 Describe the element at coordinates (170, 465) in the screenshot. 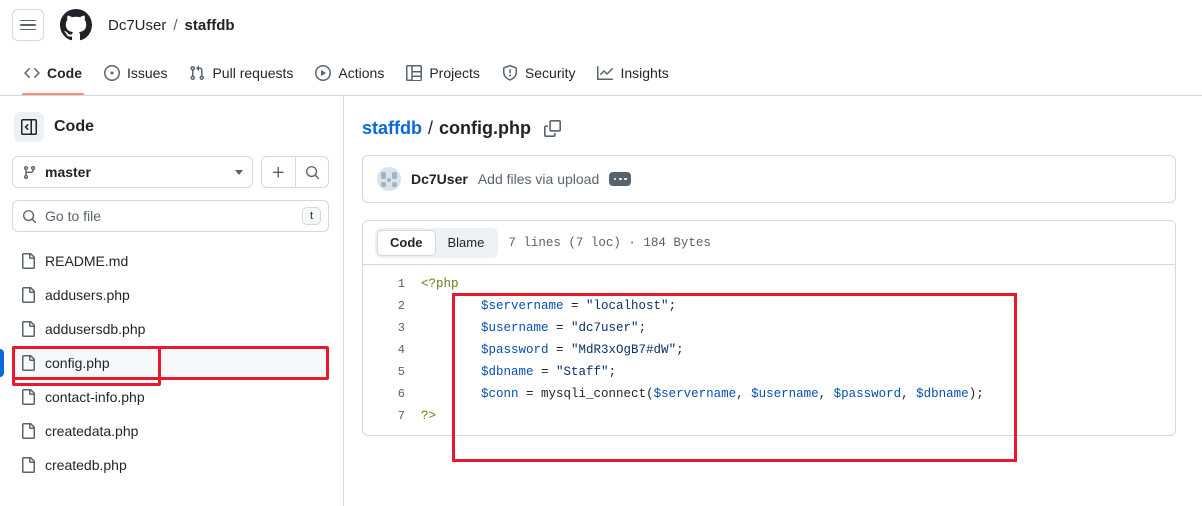

I see `file-list-item: createdb.php` at that location.